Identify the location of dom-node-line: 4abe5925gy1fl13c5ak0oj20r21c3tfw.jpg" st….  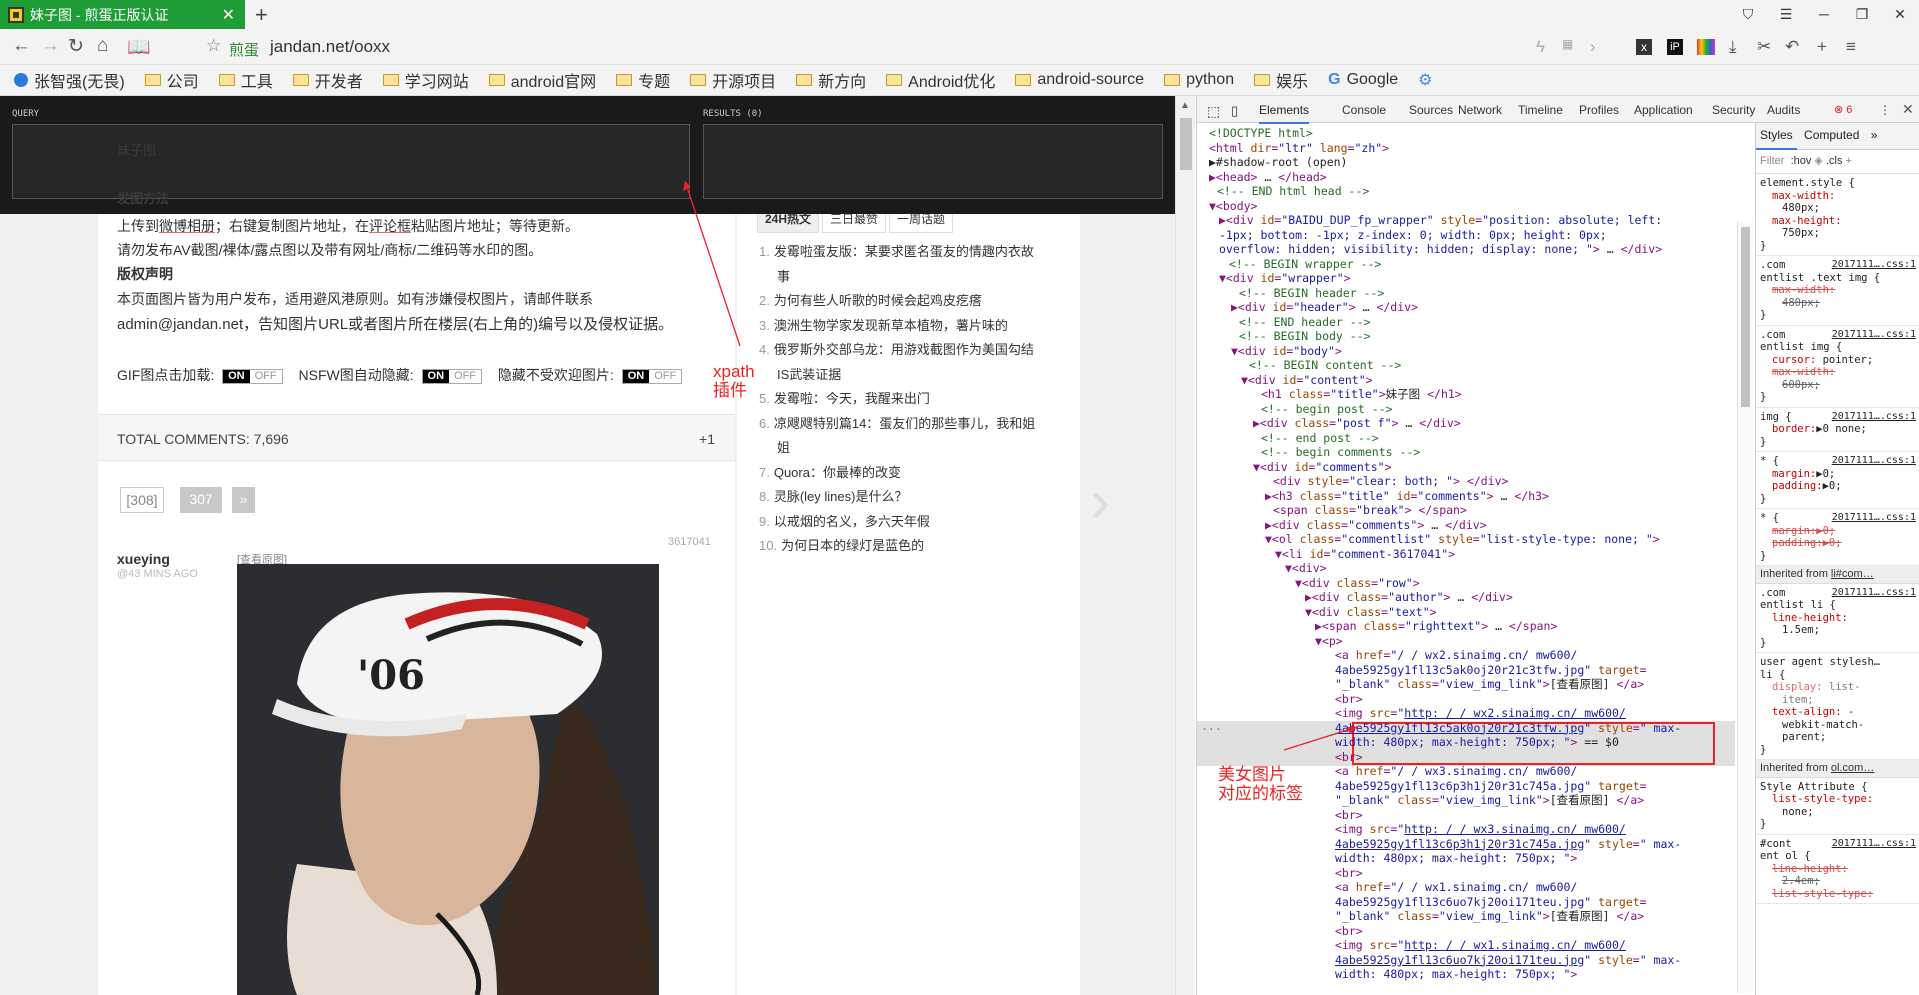
(1508, 728).